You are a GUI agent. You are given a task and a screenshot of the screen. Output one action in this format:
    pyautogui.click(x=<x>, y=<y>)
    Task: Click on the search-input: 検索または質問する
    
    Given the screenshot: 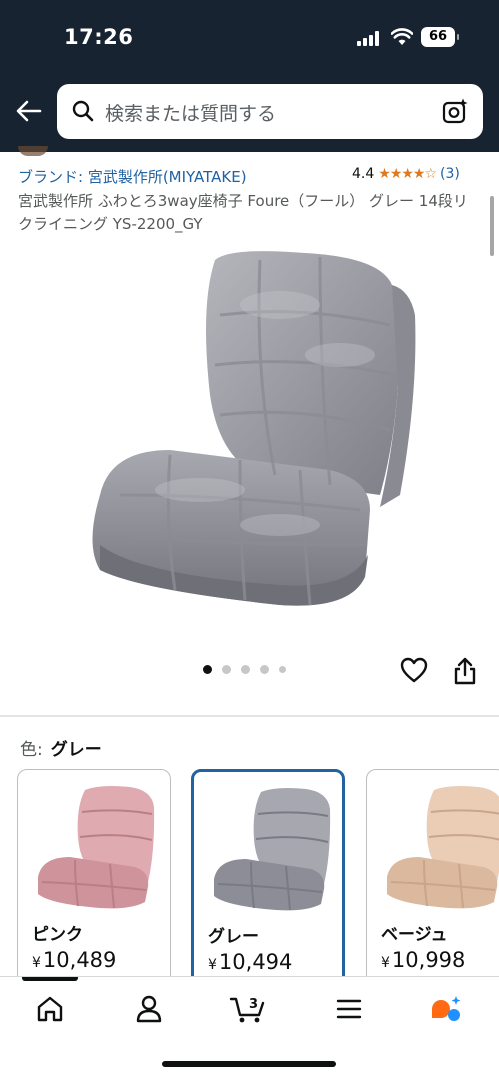 What is the action you would take?
    pyautogui.click(x=190, y=112)
    